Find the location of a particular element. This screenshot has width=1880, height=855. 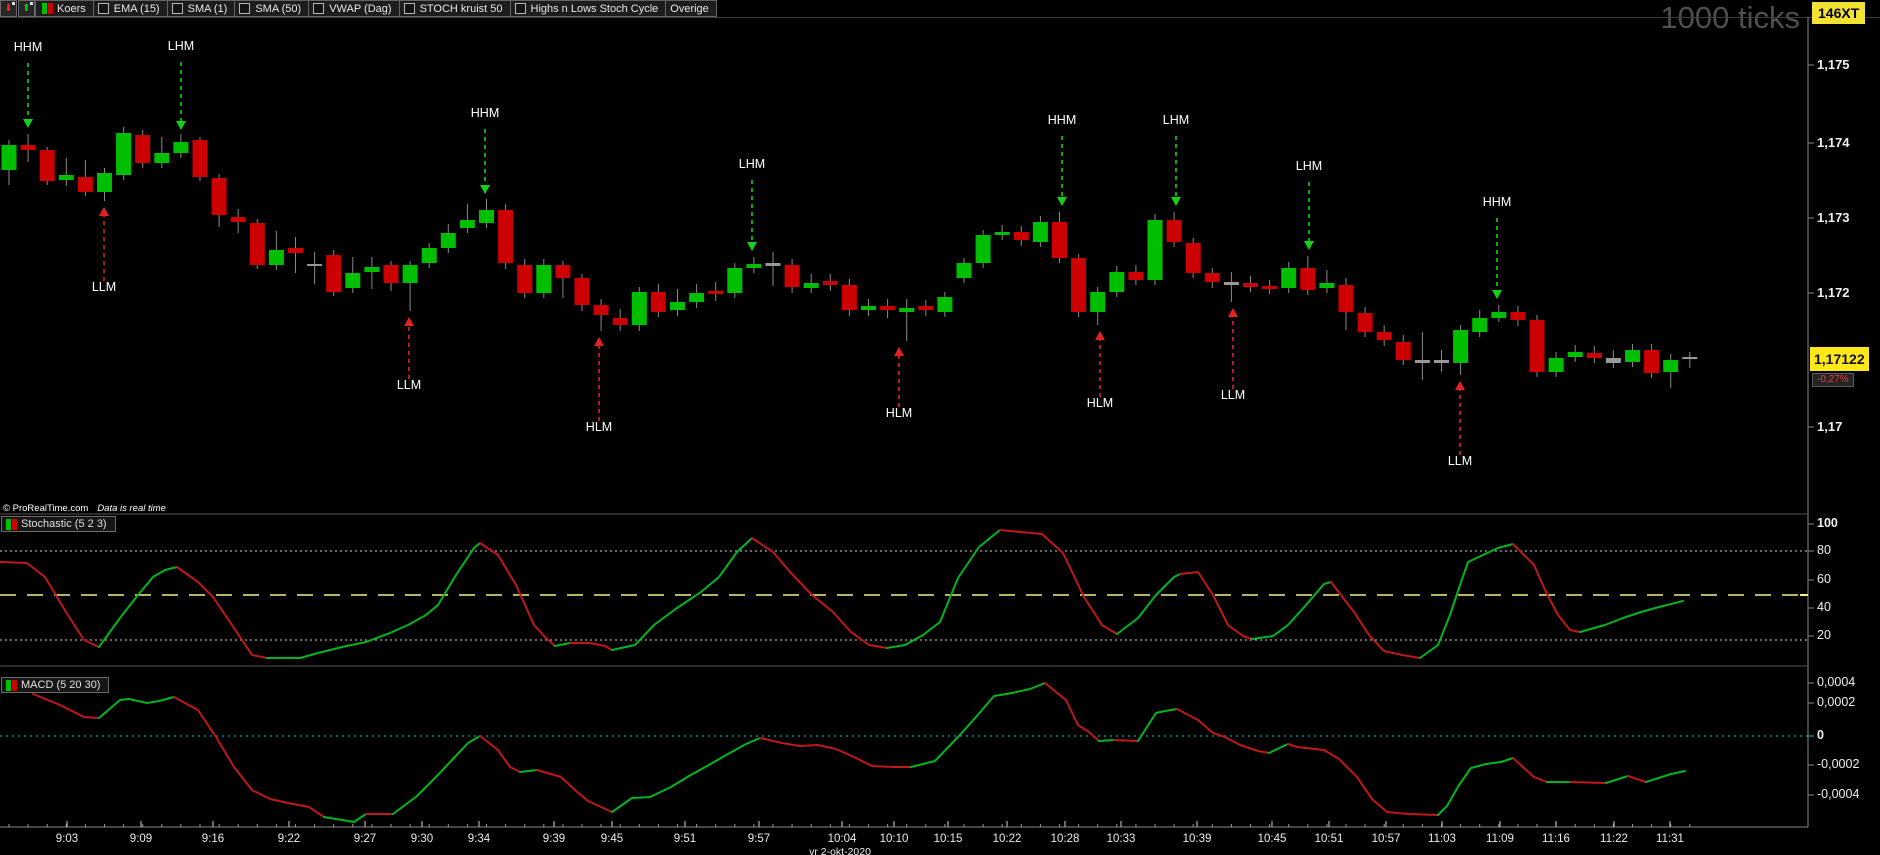

realtime-note: Data is real time is located at coordinates (131, 508).